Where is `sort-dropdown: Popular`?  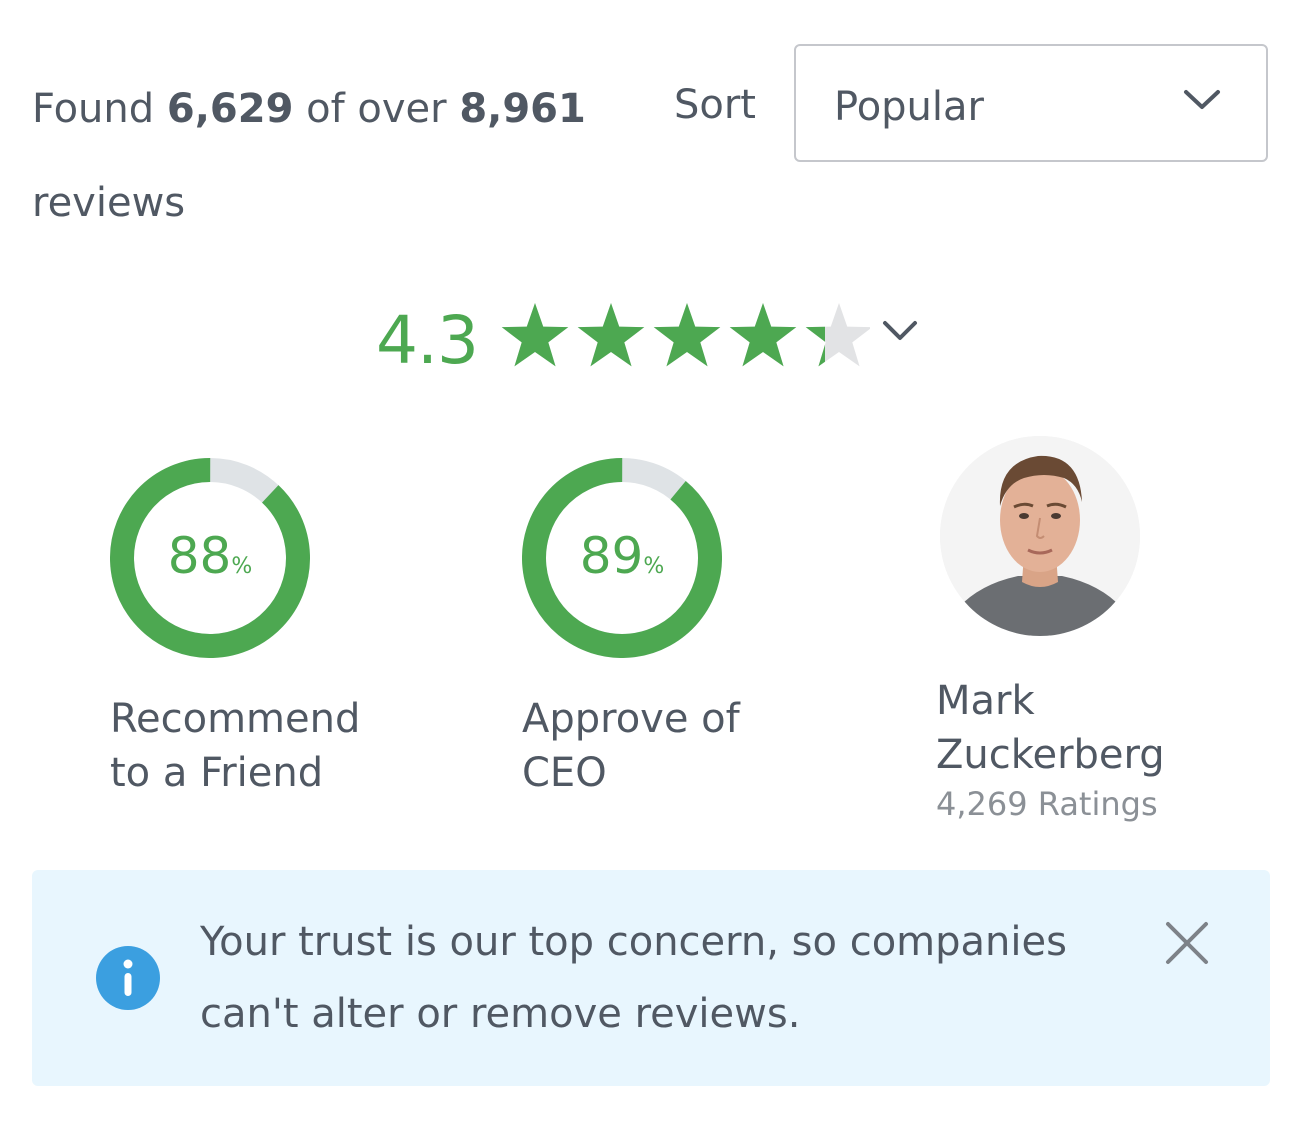
sort-dropdown: Popular is located at coordinates (1031, 103).